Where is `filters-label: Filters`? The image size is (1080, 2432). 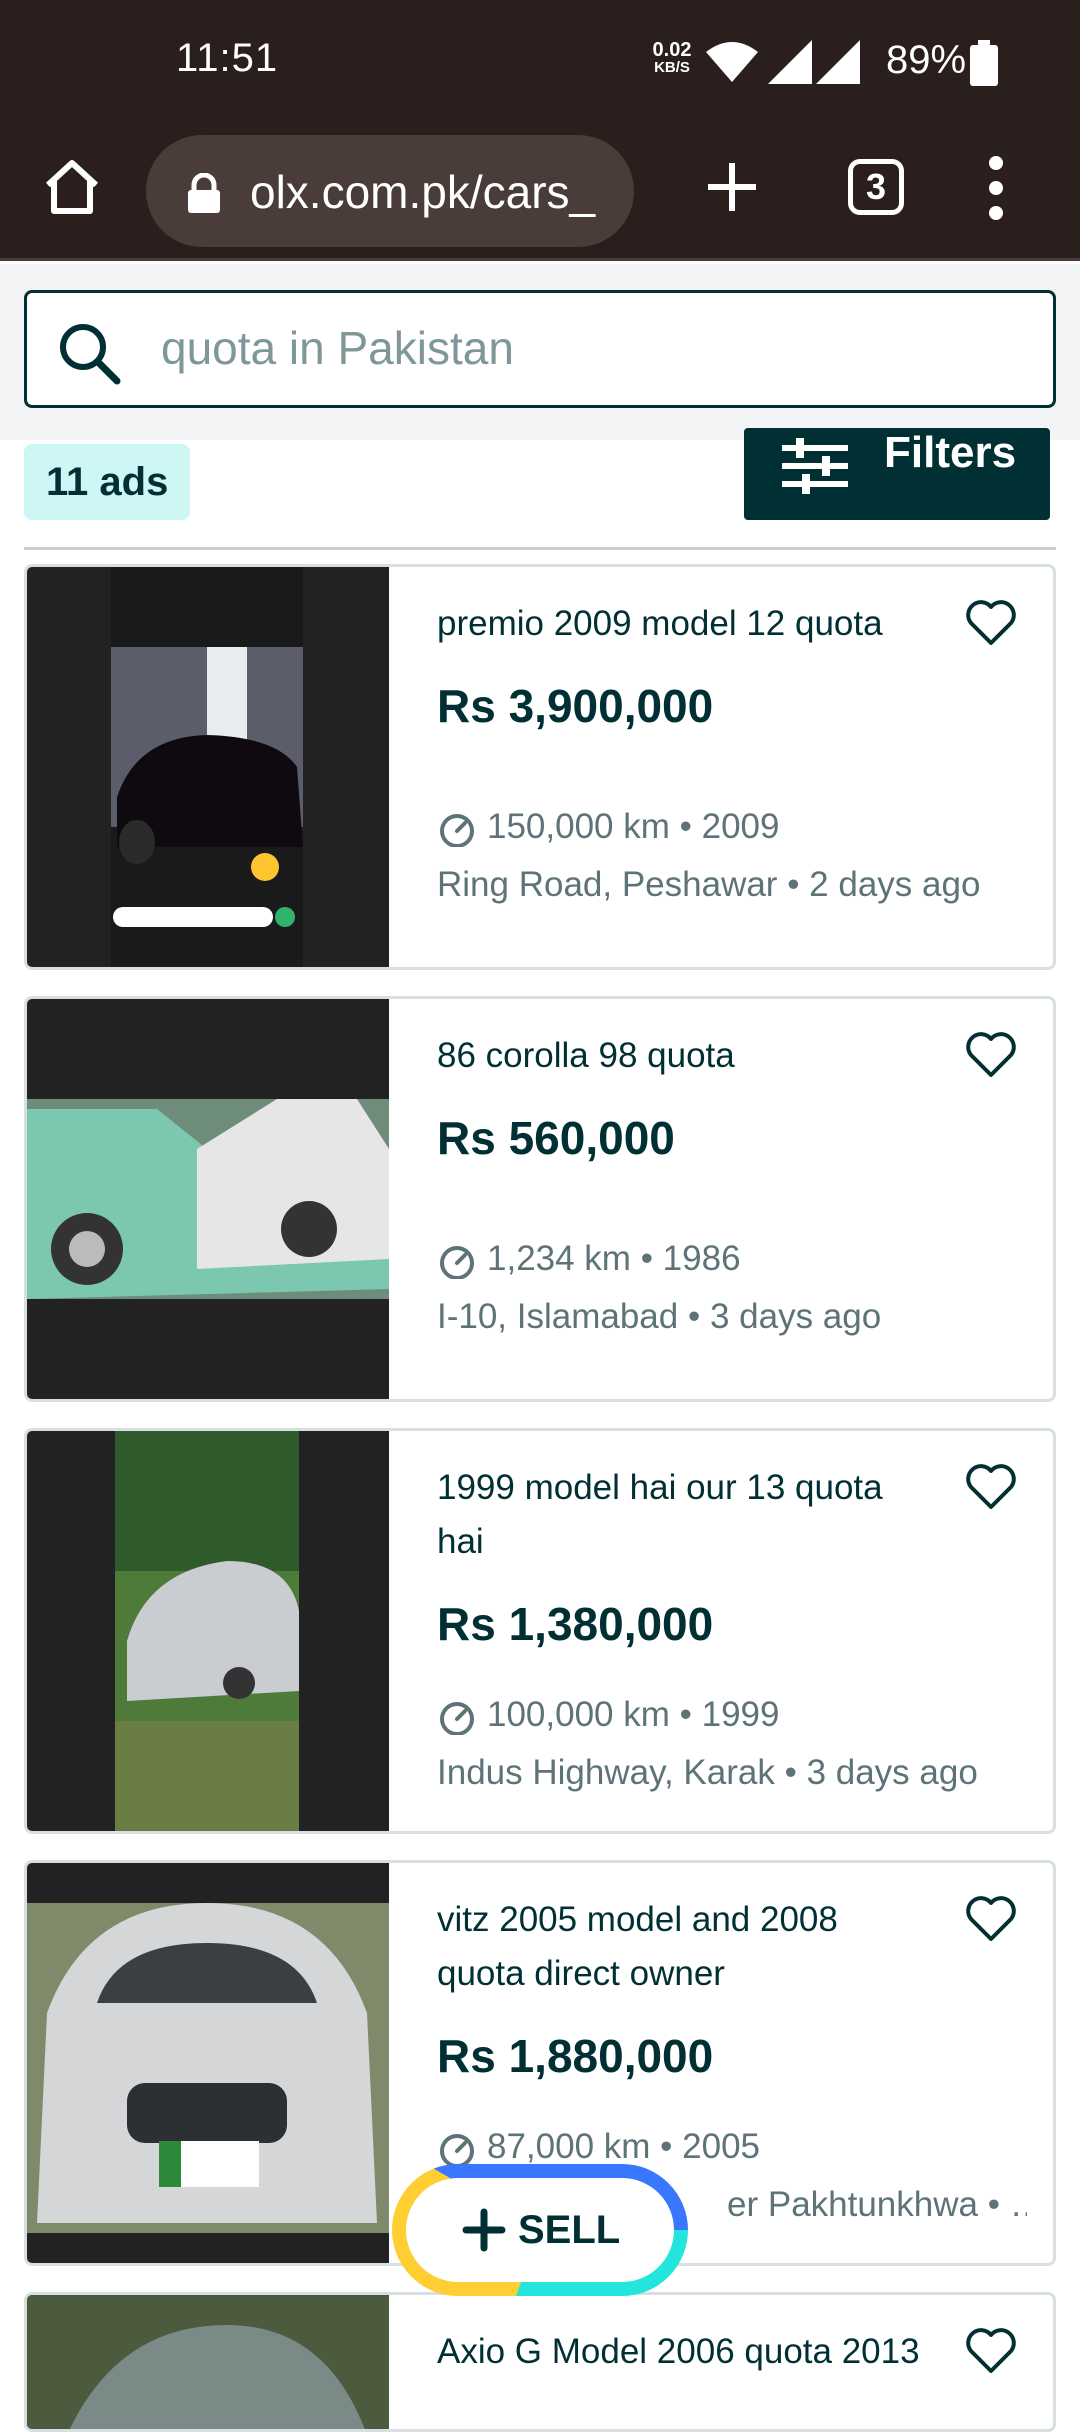 filters-label: Filters is located at coordinates (950, 452).